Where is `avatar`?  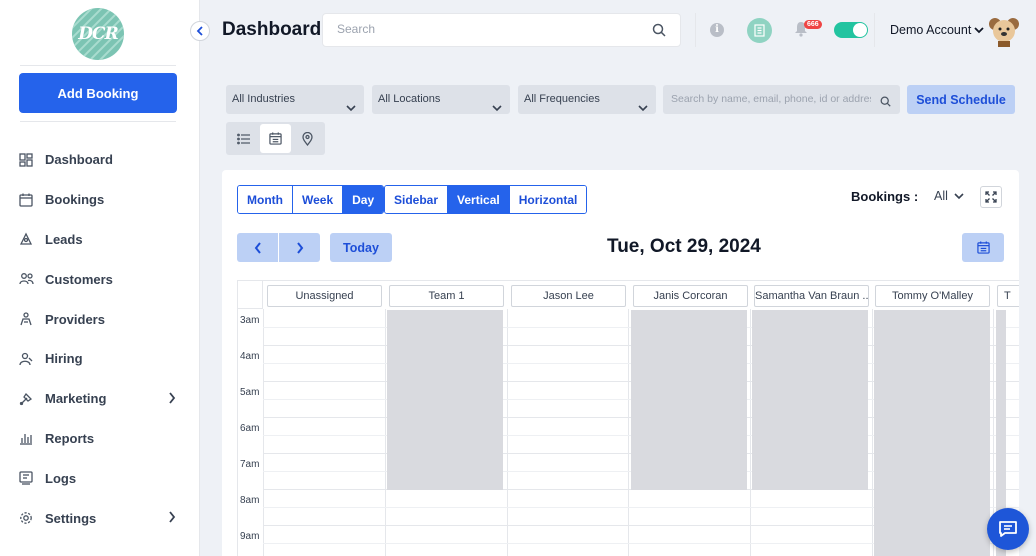 avatar is located at coordinates (1004, 31).